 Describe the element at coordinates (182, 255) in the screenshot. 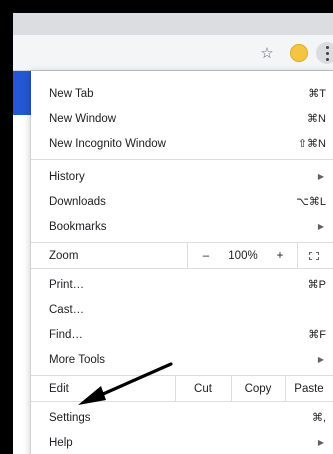

I see `menu-item-zoom: Zoom – 100% +` at that location.